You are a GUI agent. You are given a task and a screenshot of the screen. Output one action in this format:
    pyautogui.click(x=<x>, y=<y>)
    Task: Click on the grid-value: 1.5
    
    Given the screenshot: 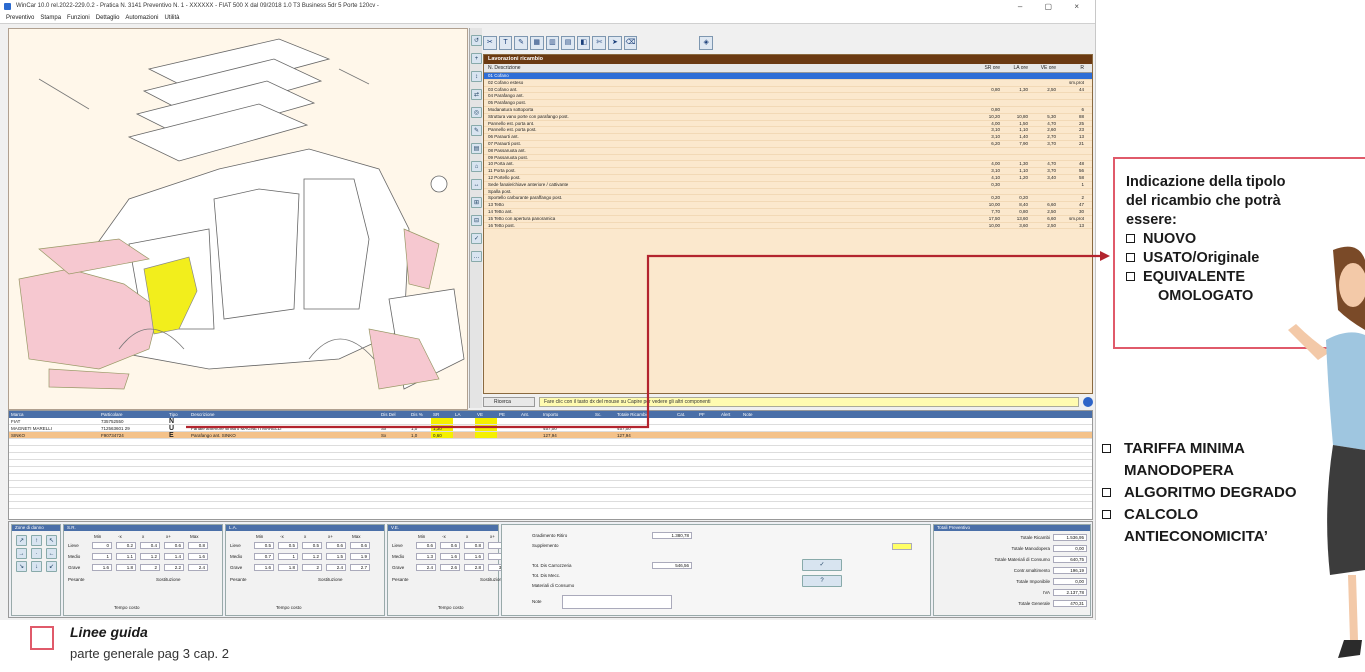 What is the action you would take?
    pyautogui.click(x=336, y=556)
    